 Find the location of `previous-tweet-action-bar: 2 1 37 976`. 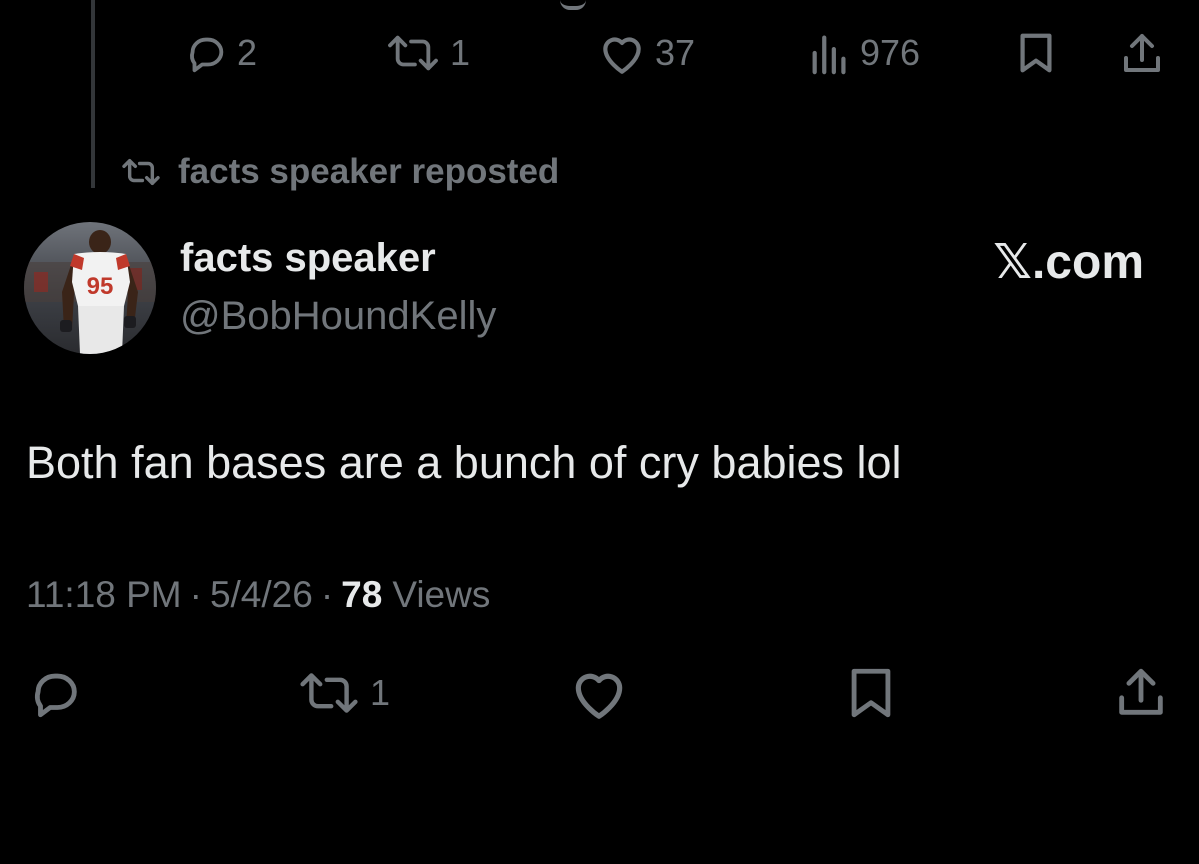

previous-tweet-action-bar: 2 1 37 976 is located at coordinates (599, 54).